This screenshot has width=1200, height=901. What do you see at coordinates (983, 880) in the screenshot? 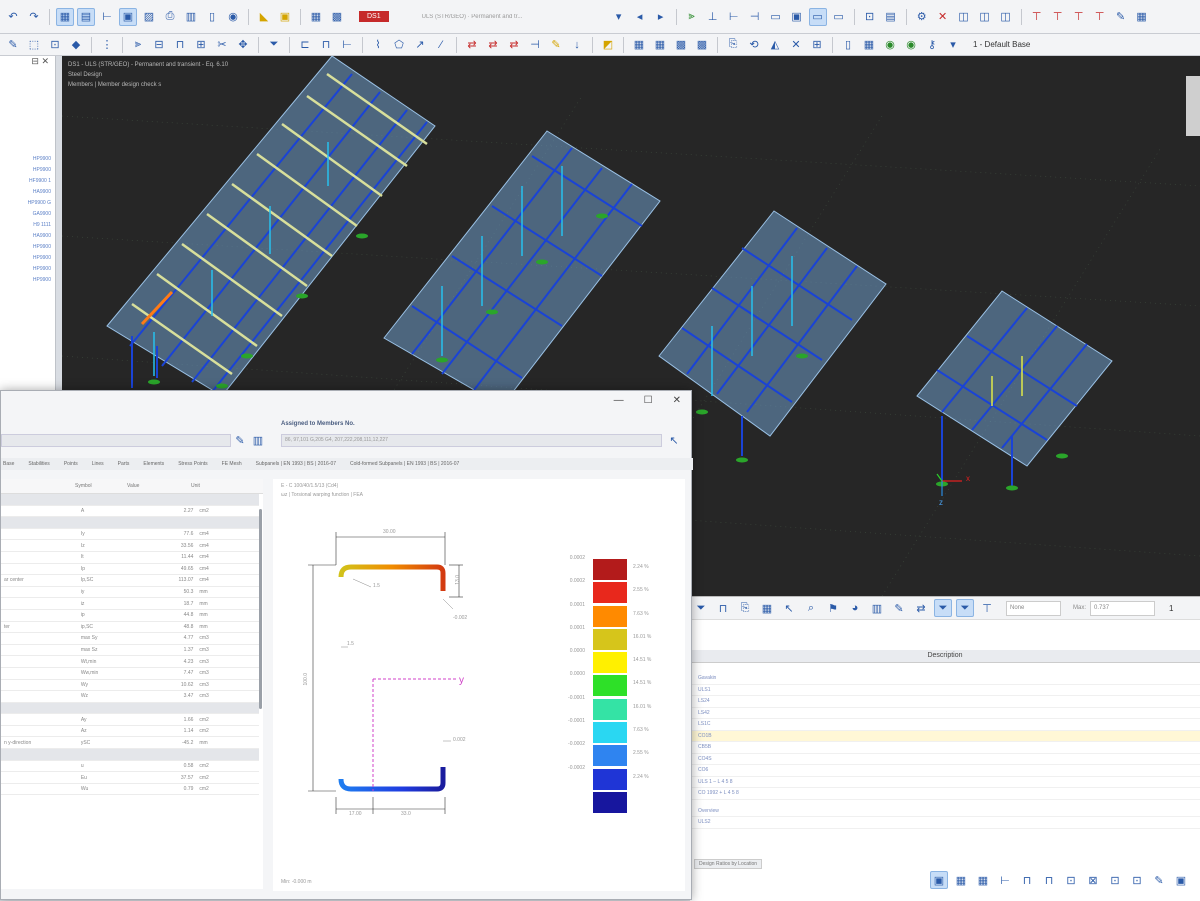
I see `status3-icon: ▦` at bounding box center [983, 880].